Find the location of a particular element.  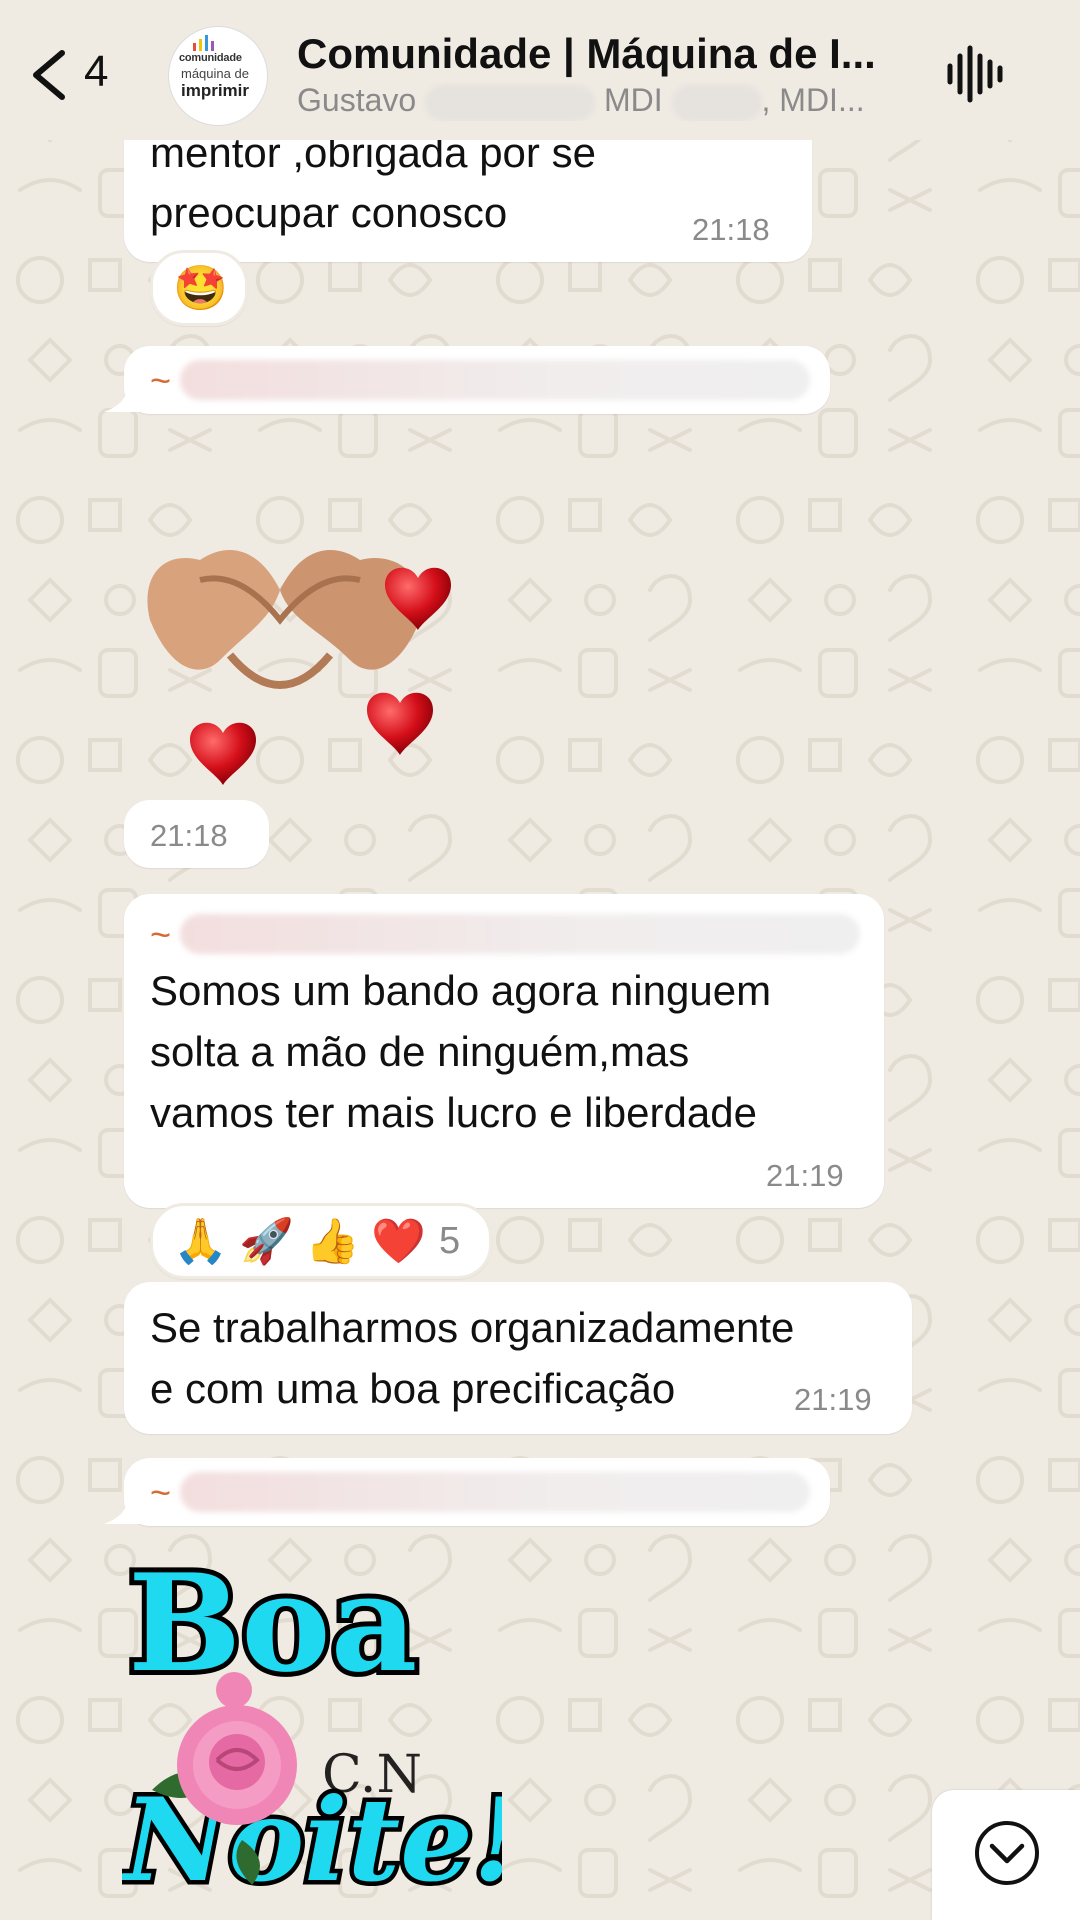

back-button is located at coordinates (50, 75).